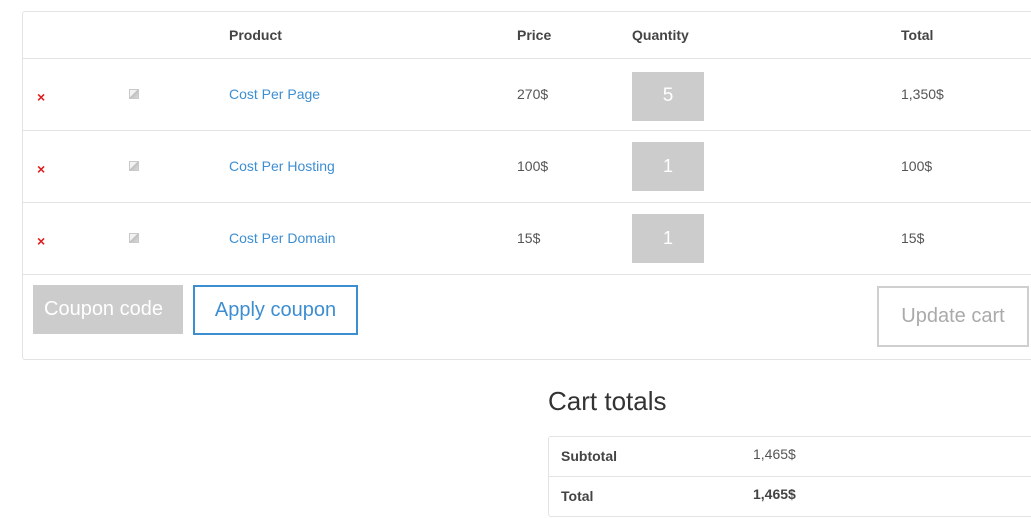 The image size is (1031, 518). Describe the element at coordinates (966, 238) in the screenshot. I see `product-subtotal: 15$` at that location.